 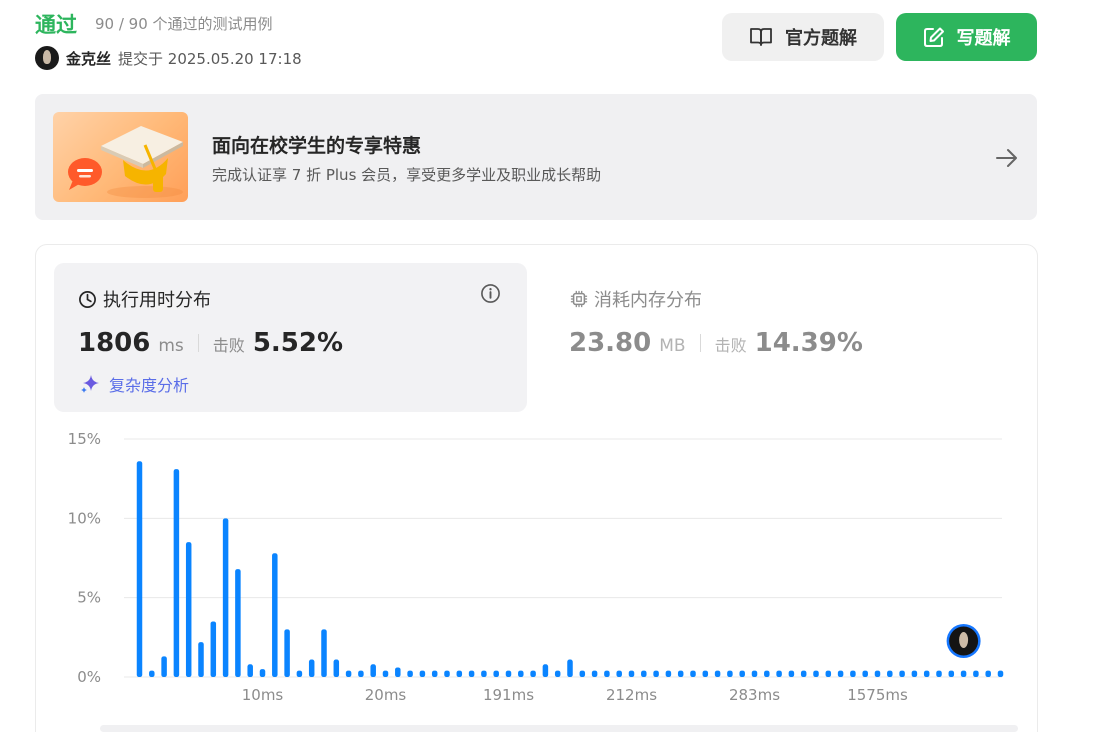 What do you see at coordinates (559, 728) in the screenshot?
I see `chart-scrollbar` at bounding box center [559, 728].